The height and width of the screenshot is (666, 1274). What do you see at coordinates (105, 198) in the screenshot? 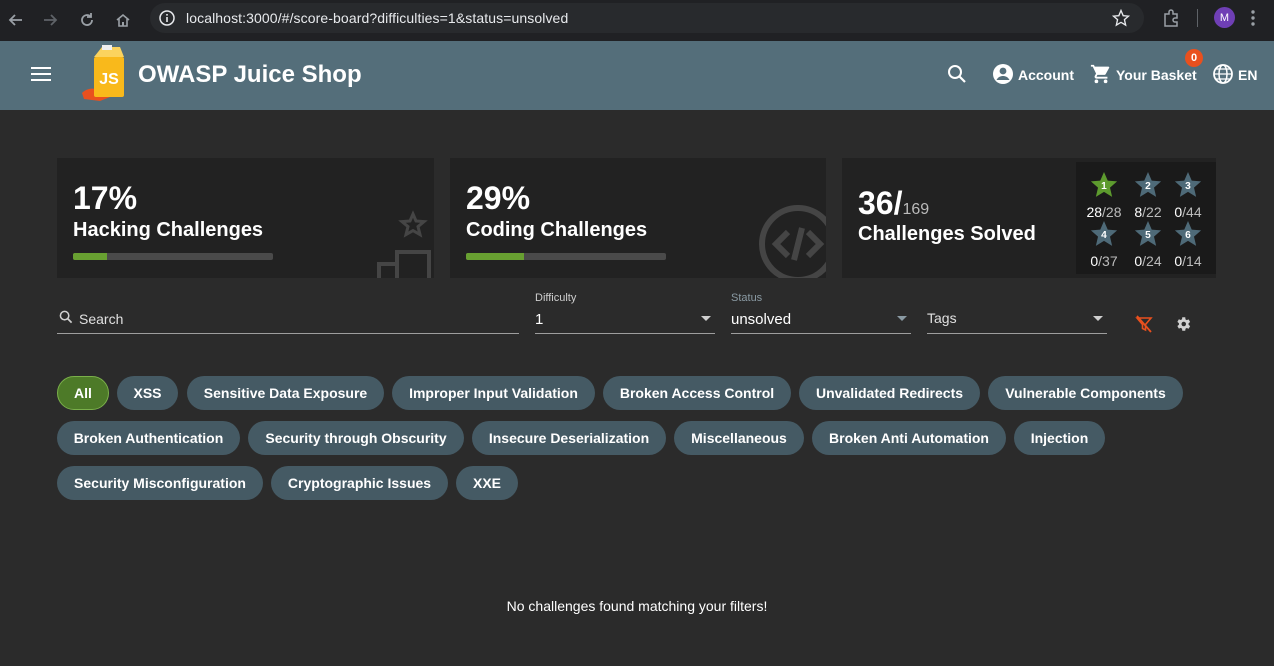
I see `hacking-percent: 17%` at bounding box center [105, 198].